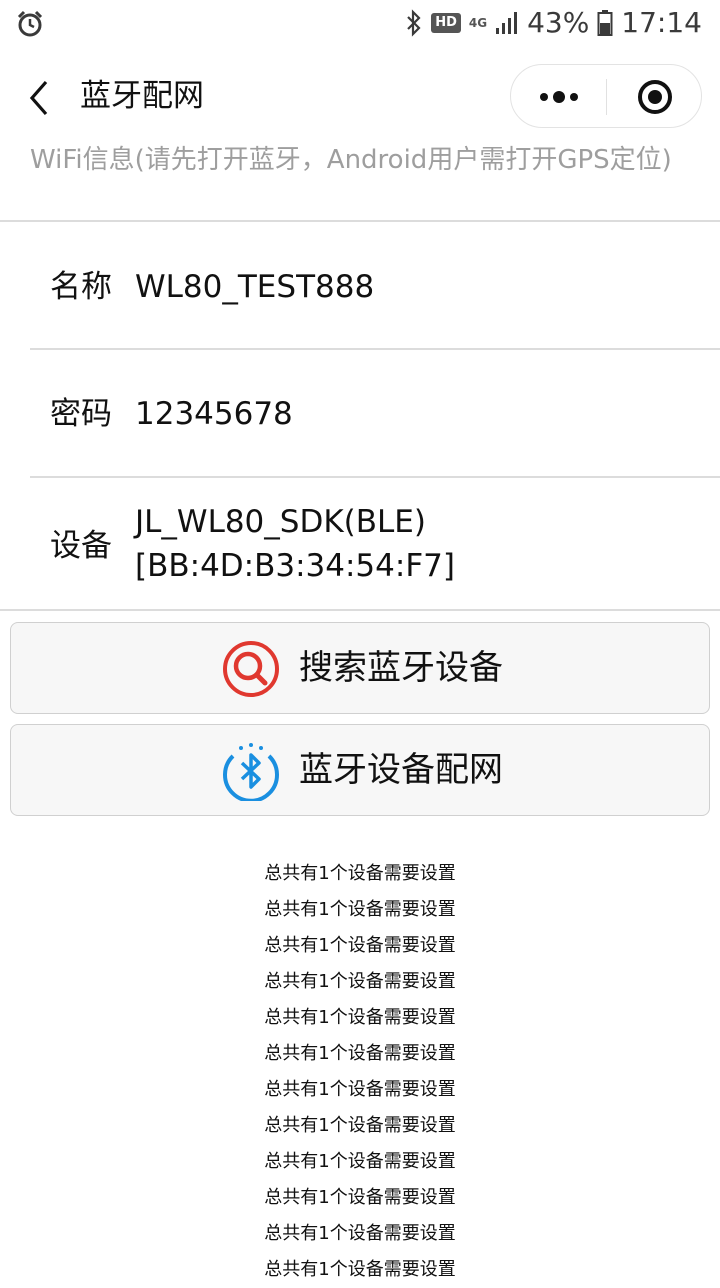 The image size is (720, 1288). What do you see at coordinates (351, 160) in the screenshot?
I see `wifi-info-hint: WiFi信息(请先打开蓝牙，Android用户需打开GPS定位)` at bounding box center [351, 160].